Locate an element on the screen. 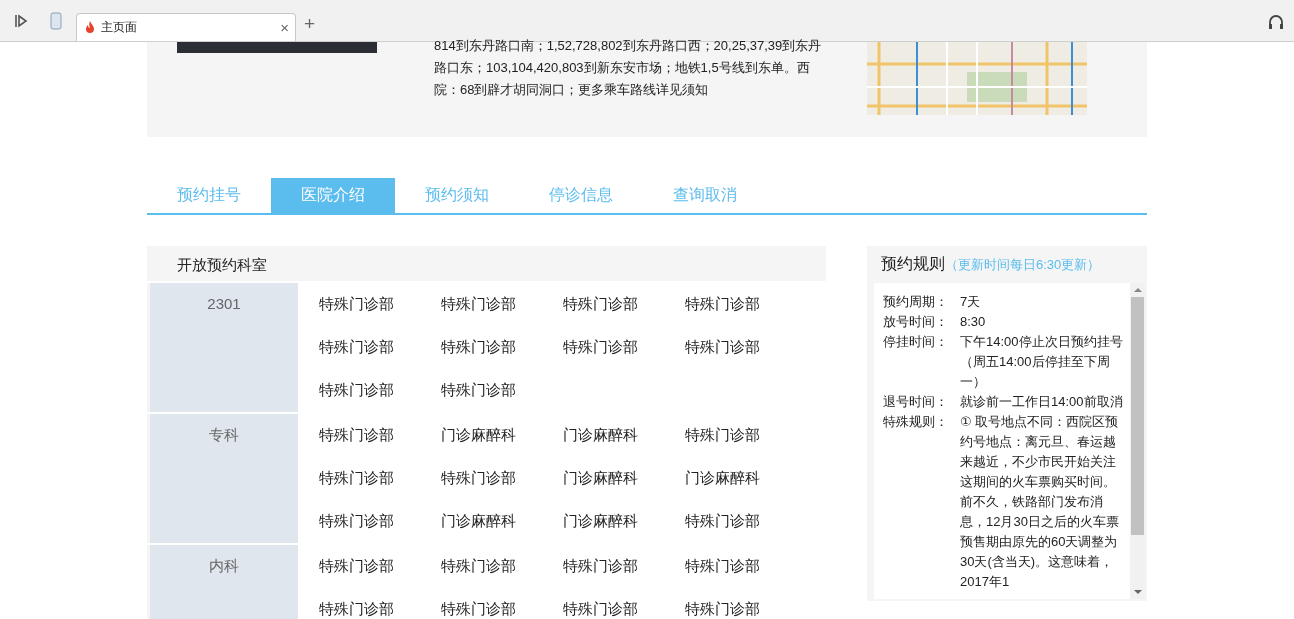  update-note: （更新时间每日6:30更新） is located at coordinates (1023, 264).